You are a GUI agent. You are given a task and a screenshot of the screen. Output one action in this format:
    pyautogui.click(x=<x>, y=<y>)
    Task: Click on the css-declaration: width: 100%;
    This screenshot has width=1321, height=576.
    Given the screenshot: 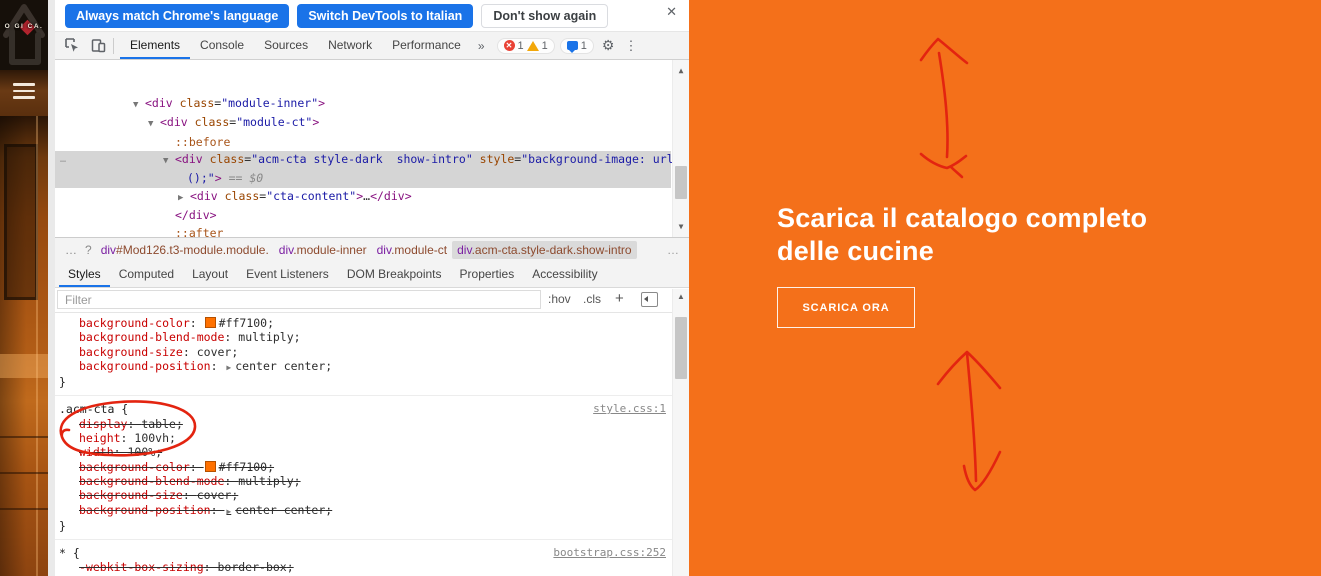 What is the action you would take?
    pyautogui.click(x=363, y=452)
    